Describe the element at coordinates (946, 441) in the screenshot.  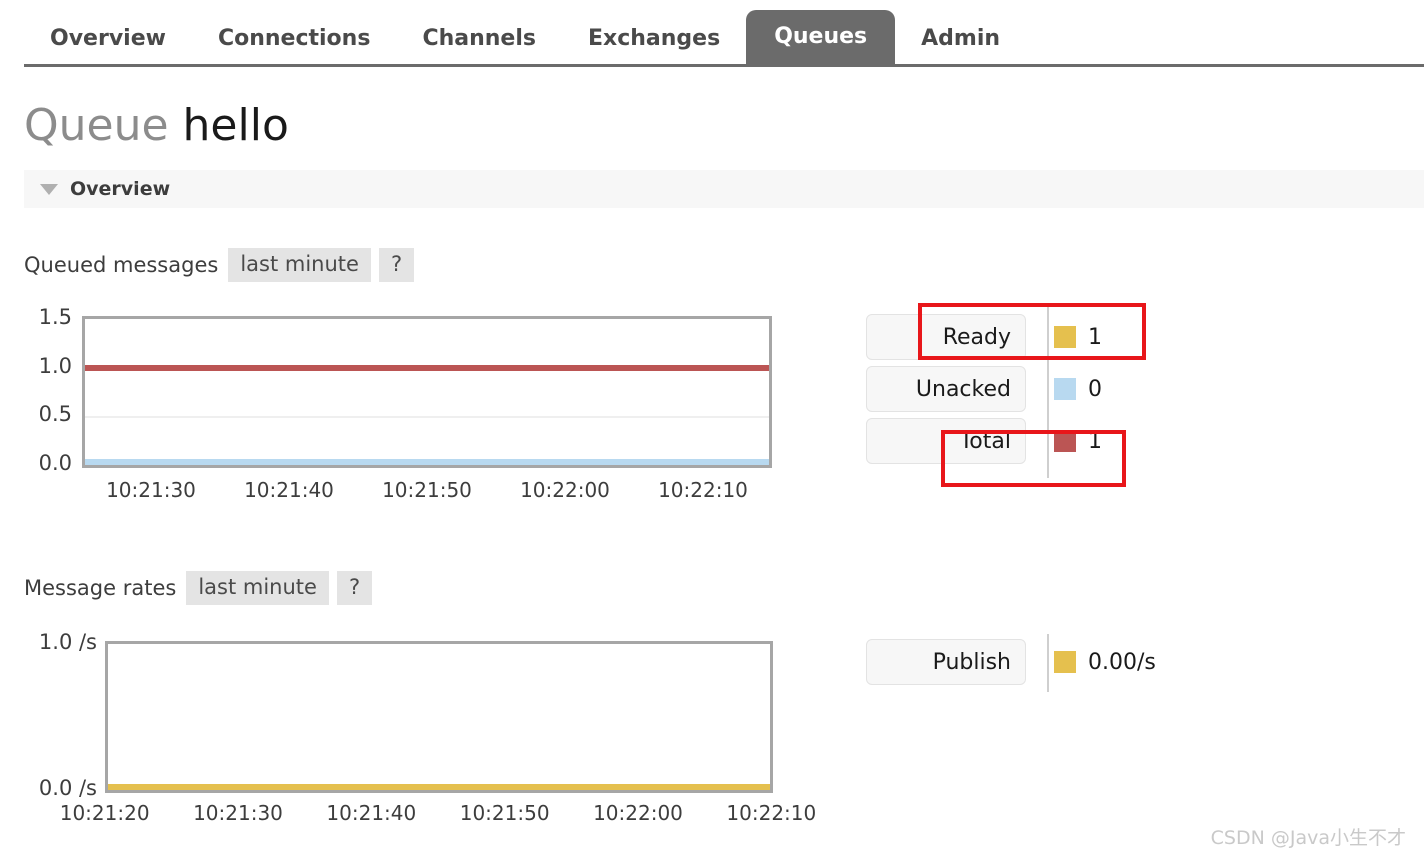
I see `legend-button-total: Total` at that location.